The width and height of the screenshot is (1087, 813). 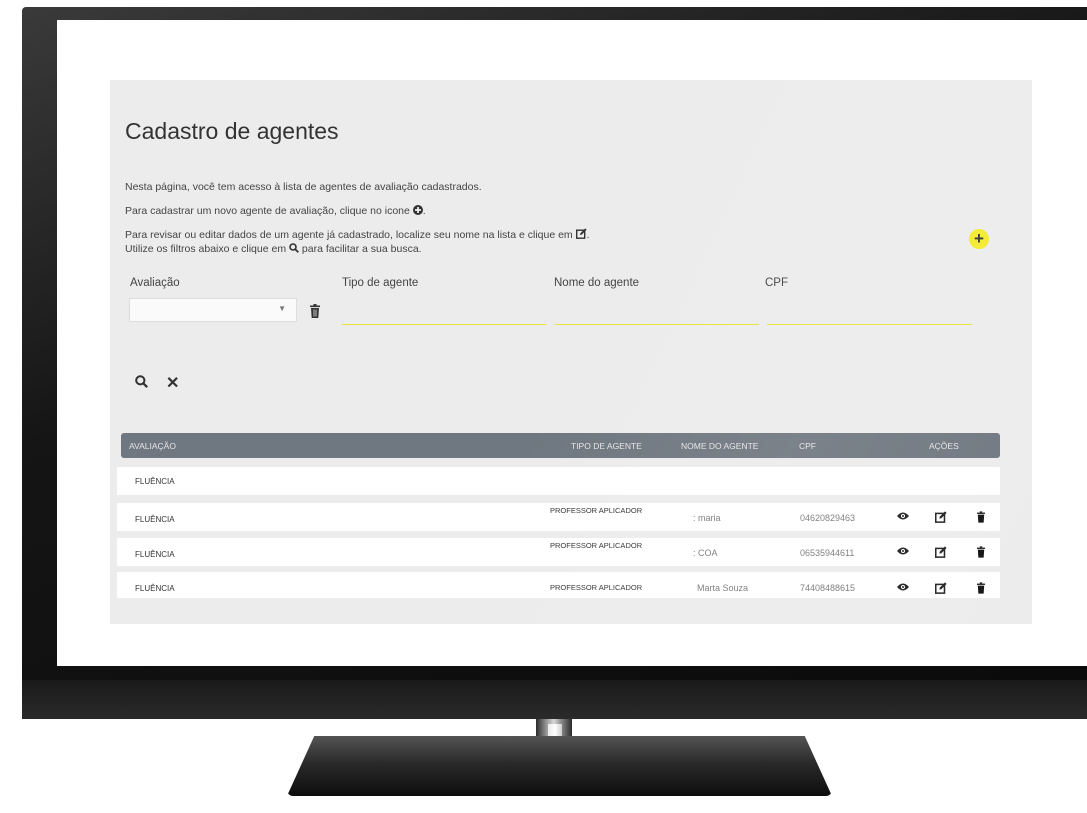 What do you see at coordinates (380, 283) in the screenshot?
I see `filter-tipo-label: Tipo de agente` at bounding box center [380, 283].